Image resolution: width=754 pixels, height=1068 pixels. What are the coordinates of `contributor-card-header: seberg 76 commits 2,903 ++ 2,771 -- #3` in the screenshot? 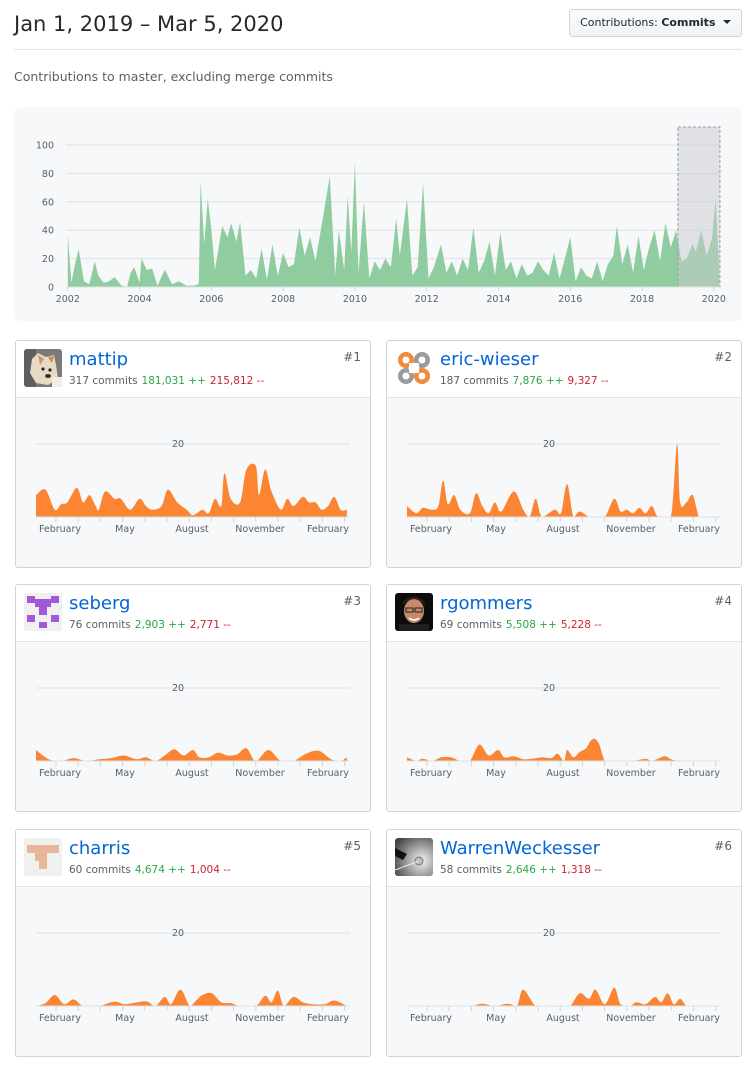 It's located at (193, 613).